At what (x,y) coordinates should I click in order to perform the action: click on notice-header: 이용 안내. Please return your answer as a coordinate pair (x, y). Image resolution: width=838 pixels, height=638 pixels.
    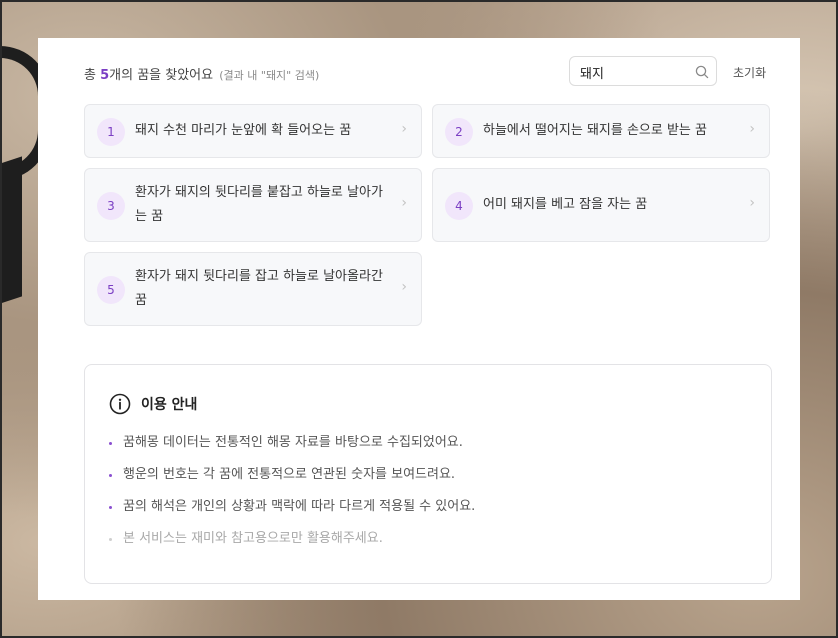
    Looking at the image, I should click on (153, 404).